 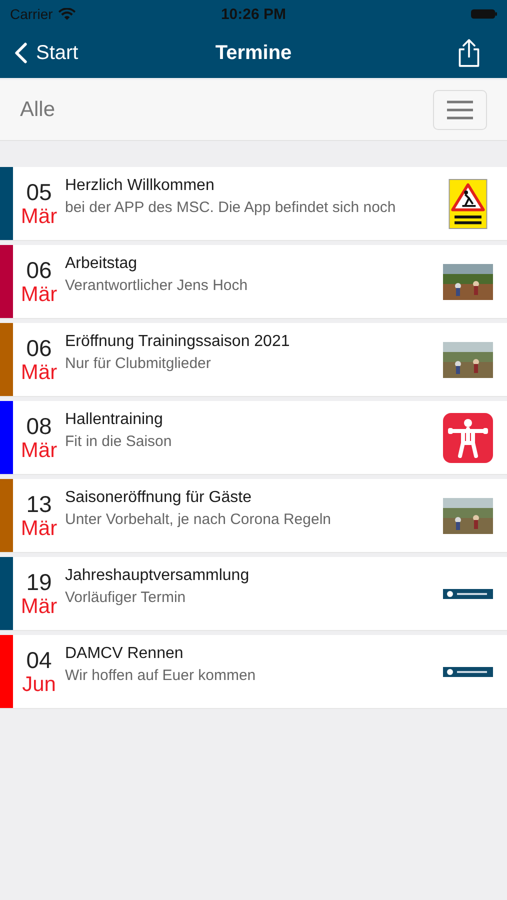 I want to click on event-subtitle: Wir hoffen auf Euer kommen, so click(x=161, y=675).